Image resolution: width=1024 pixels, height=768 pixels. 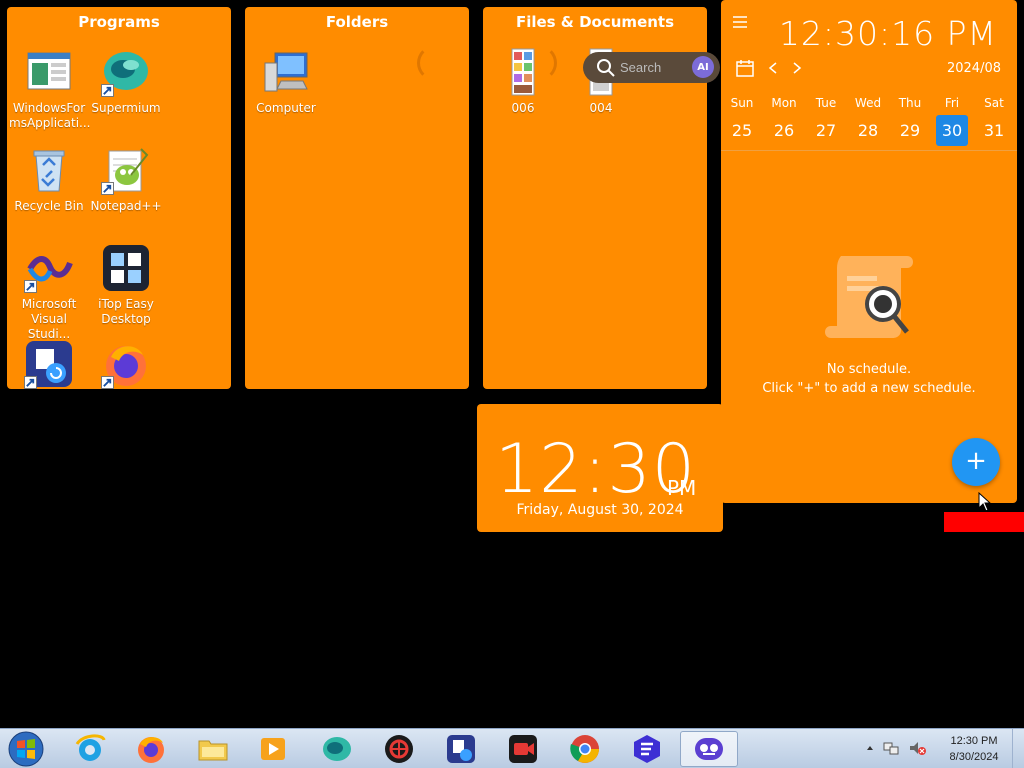 What do you see at coordinates (952, 103) in the screenshot?
I see `weekday-label: Fri` at bounding box center [952, 103].